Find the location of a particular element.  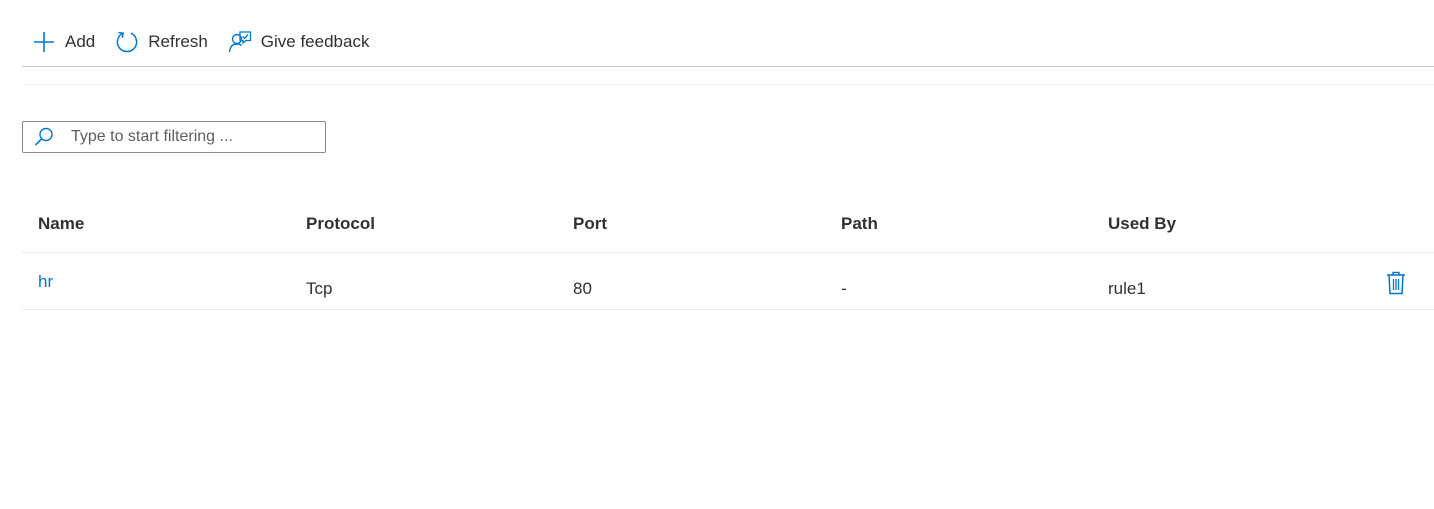

add-button: Add is located at coordinates (63, 42).